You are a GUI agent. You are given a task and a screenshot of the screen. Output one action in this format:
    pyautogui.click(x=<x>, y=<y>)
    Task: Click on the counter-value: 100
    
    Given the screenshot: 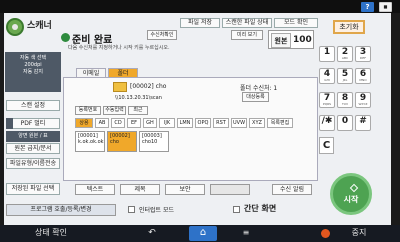 What is the action you would take?
    pyautogui.click(x=302, y=40)
    